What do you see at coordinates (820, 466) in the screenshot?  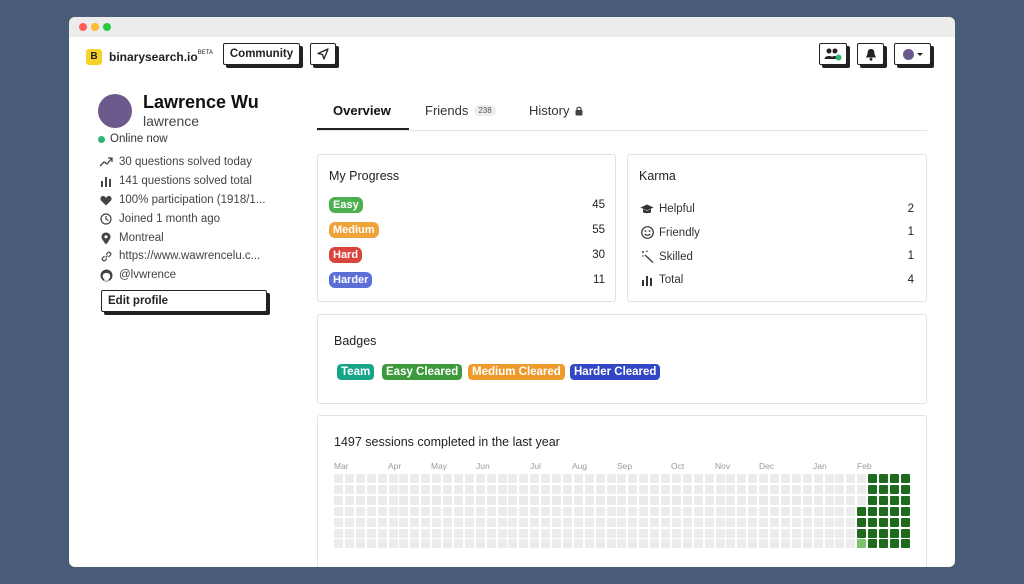 I see `month-label: Jan` at bounding box center [820, 466].